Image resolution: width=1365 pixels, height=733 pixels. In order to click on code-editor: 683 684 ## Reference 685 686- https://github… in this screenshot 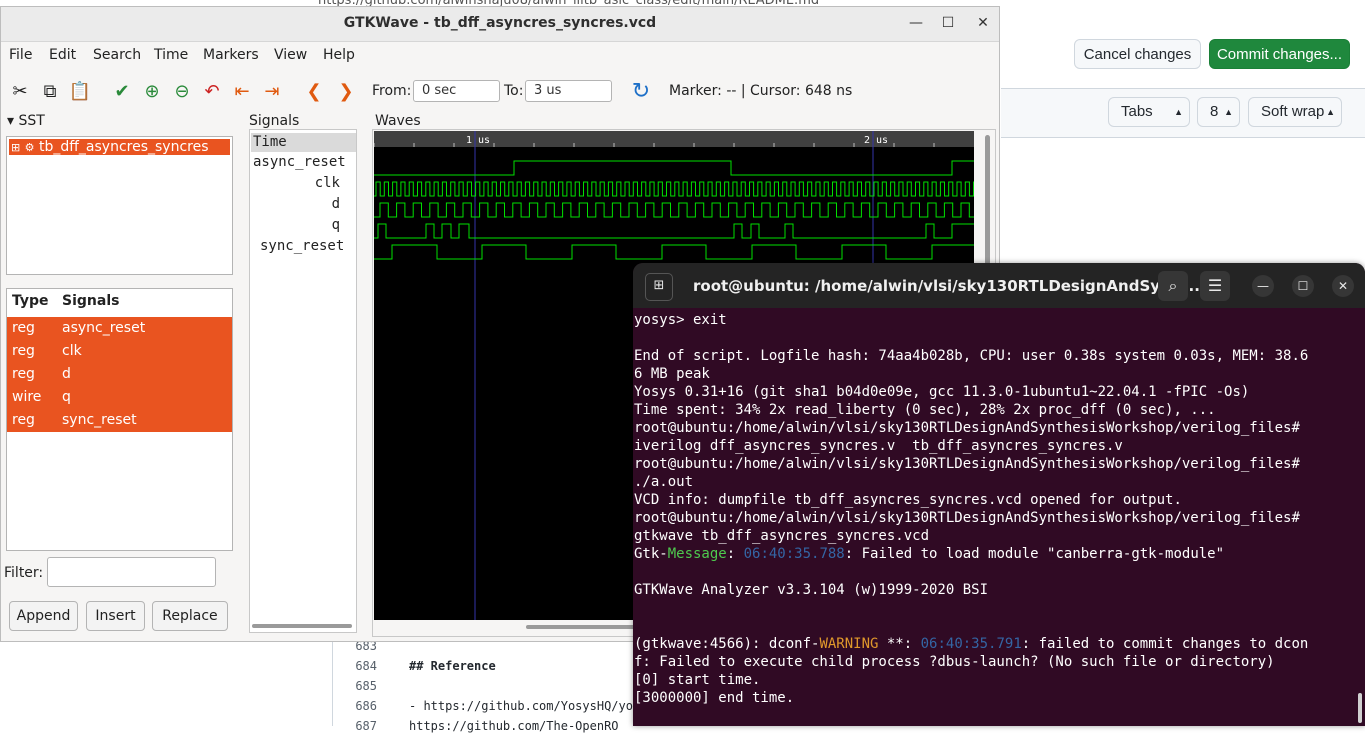, I will do `click(482, 685)`.